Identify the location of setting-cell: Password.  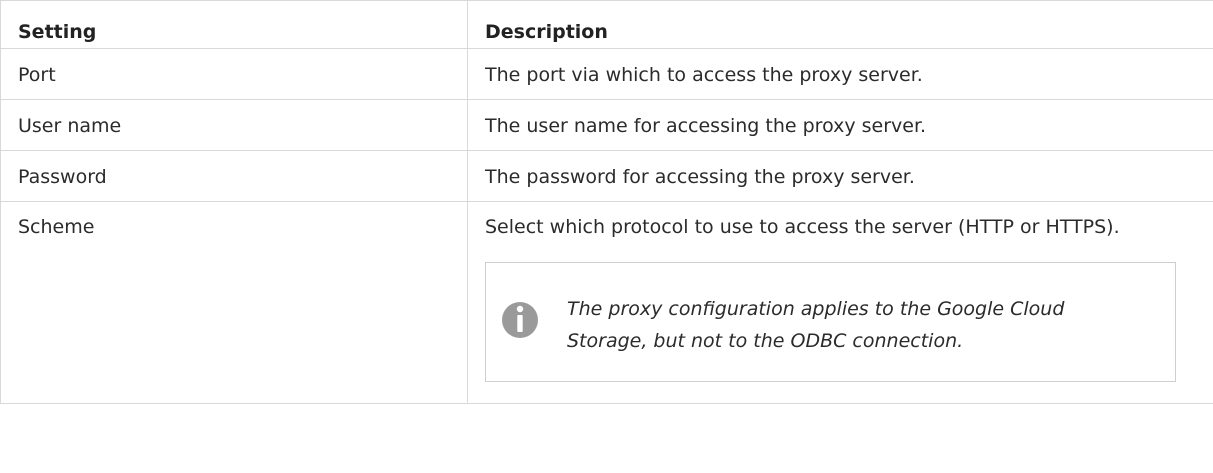
(234, 176).